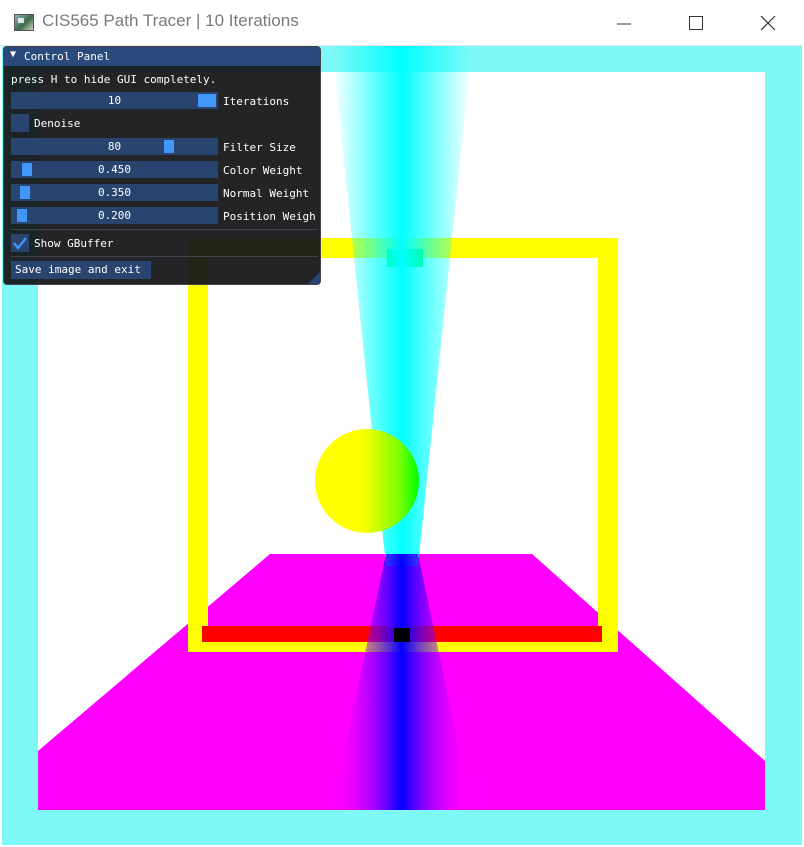 This screenshot has width=804, height=847. I want to click on position-weight-label: Position Weigh, so click(269, 216).